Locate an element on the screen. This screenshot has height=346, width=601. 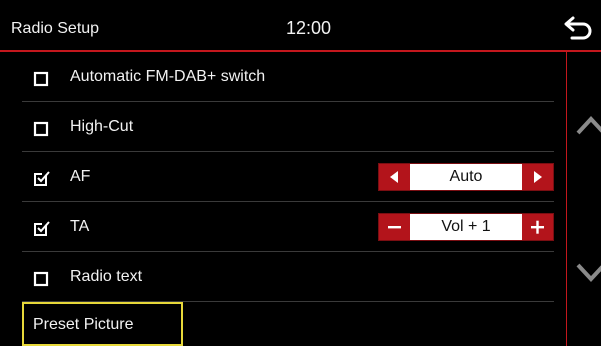
setting-row-radio-text: Radio text is located at coordinates (283, 277).